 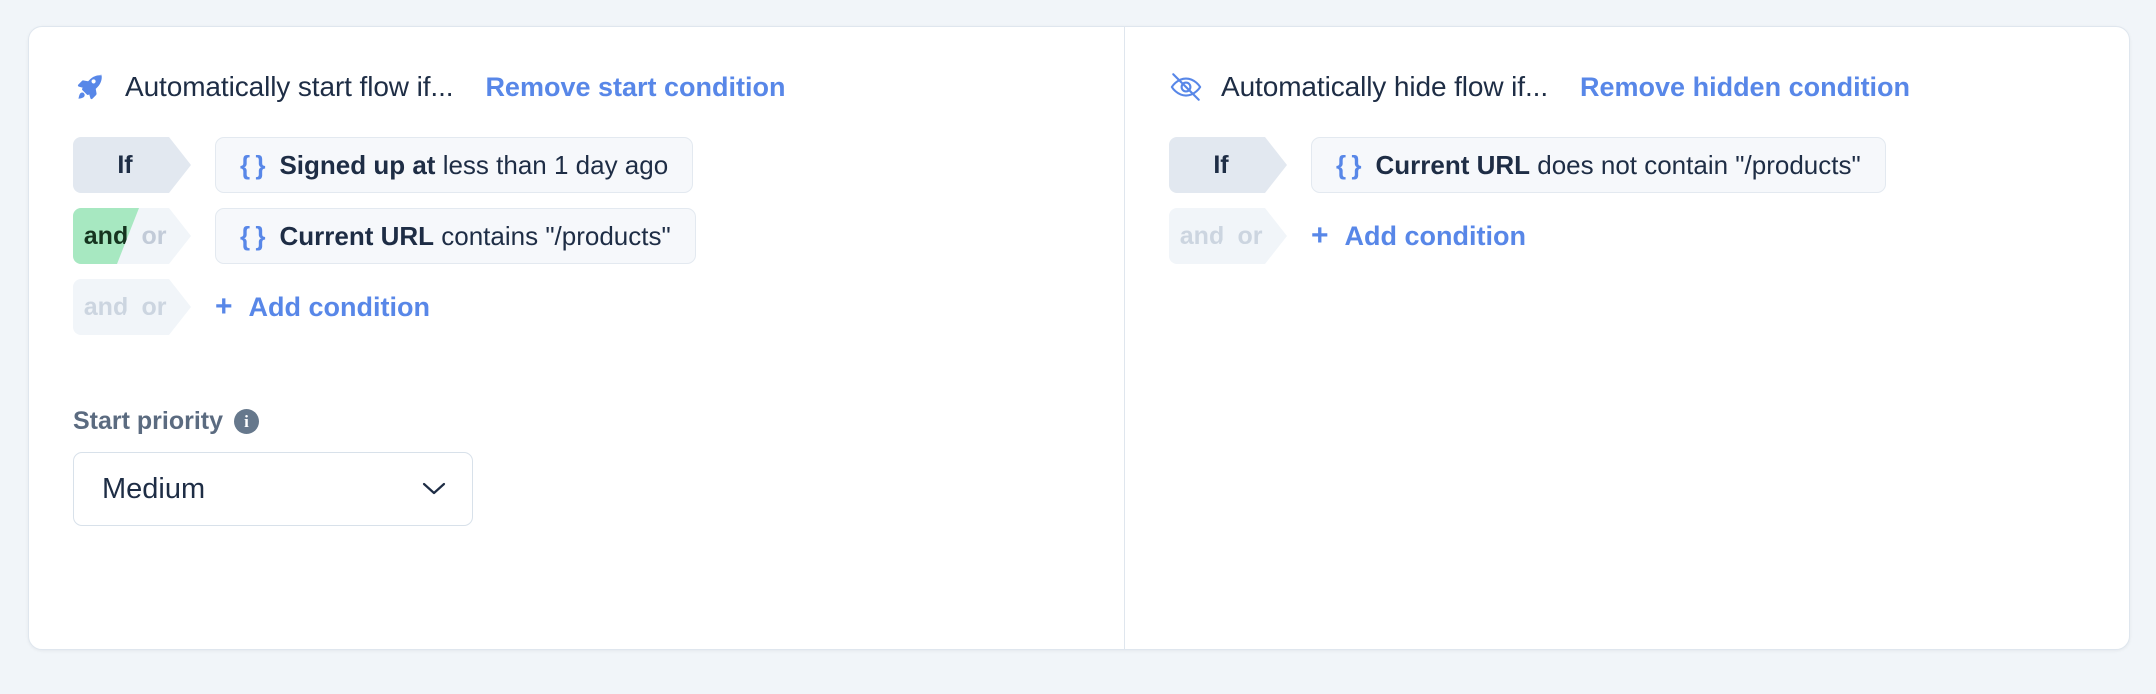 I want to click on info-icon: i, so click(x=247, y=421).